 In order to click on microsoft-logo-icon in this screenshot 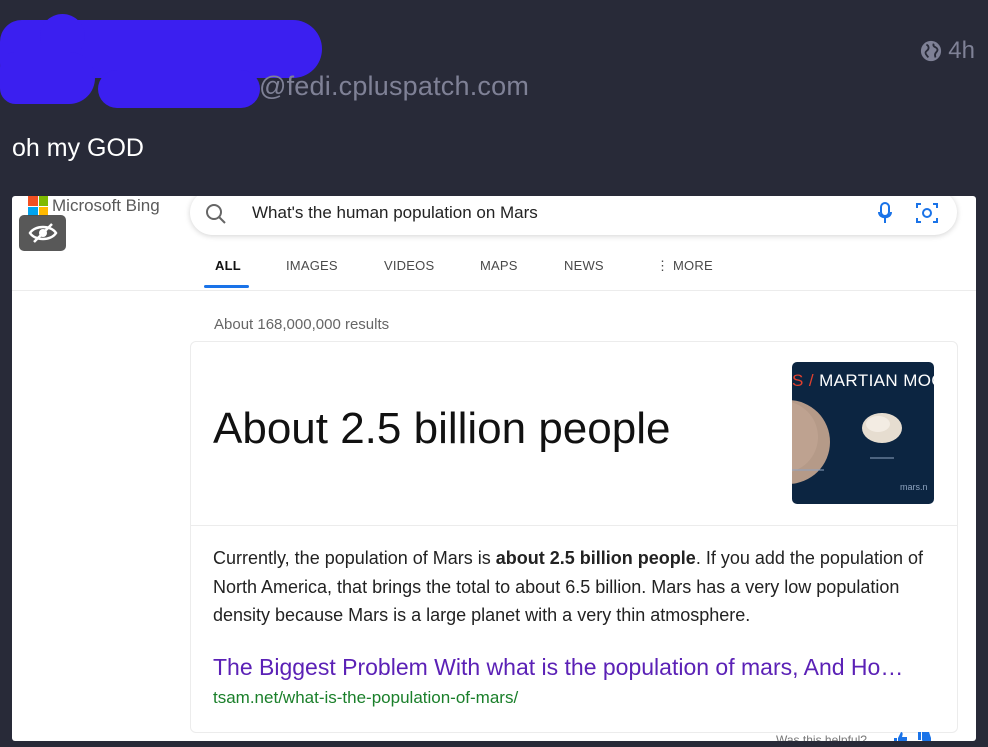, I will do `click(38, 206)`.